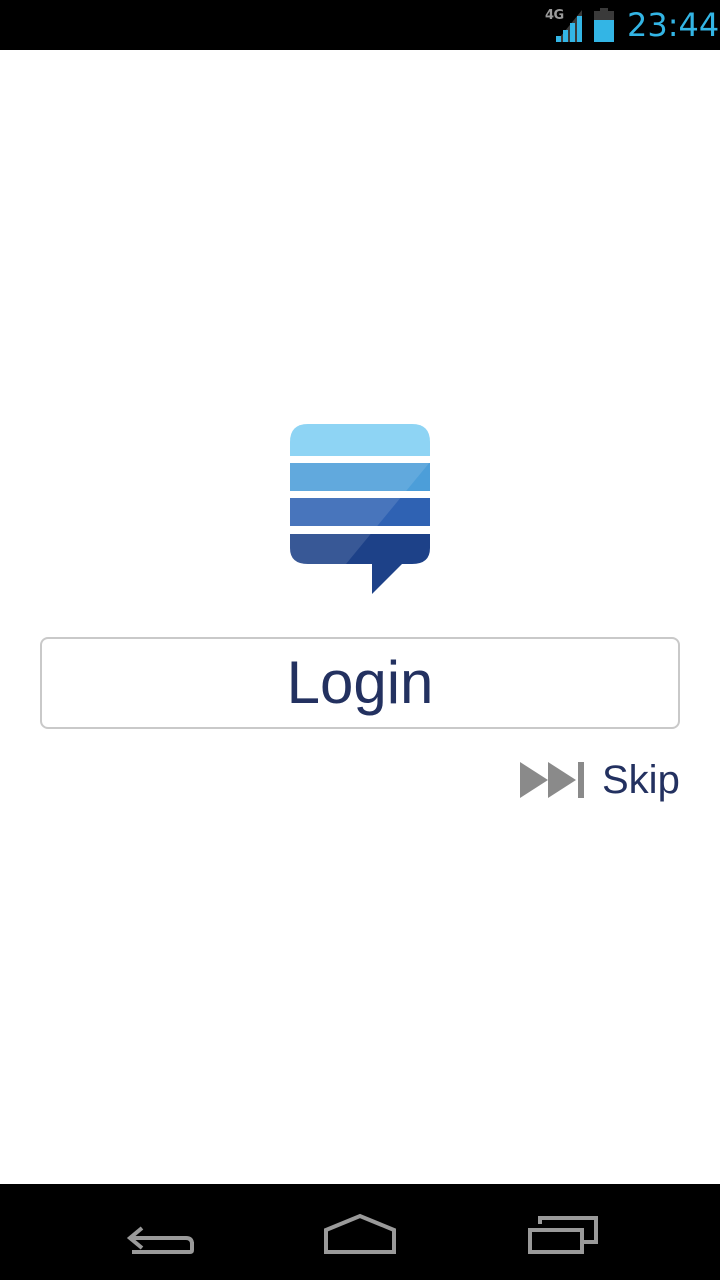 The width and height of the screenshot is (720, 1280). I want to click on nav-back-button, so click(160, 1232).